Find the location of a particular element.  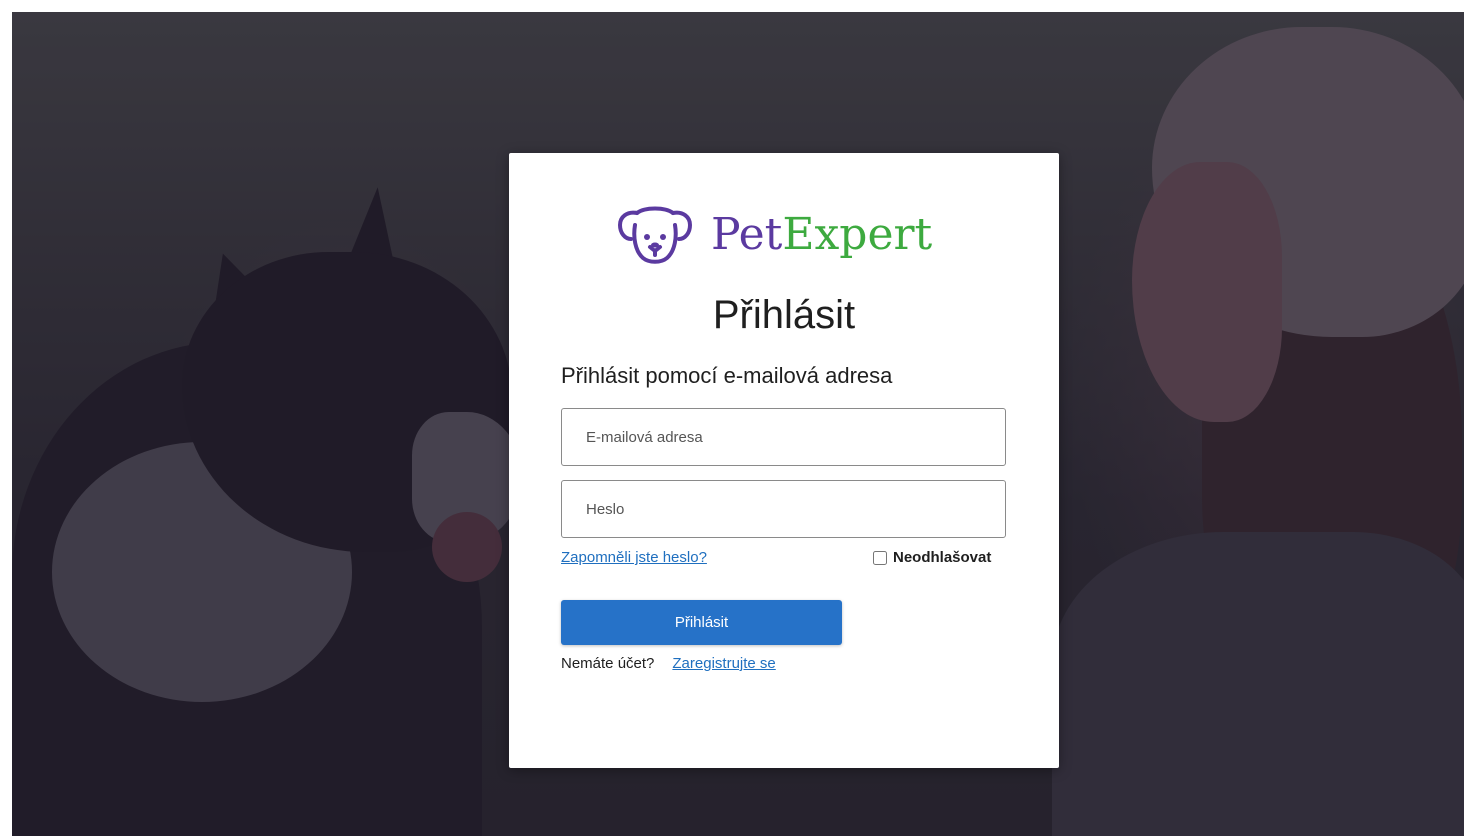

brand-name: PetExpert is located at coordinates (821, 235).